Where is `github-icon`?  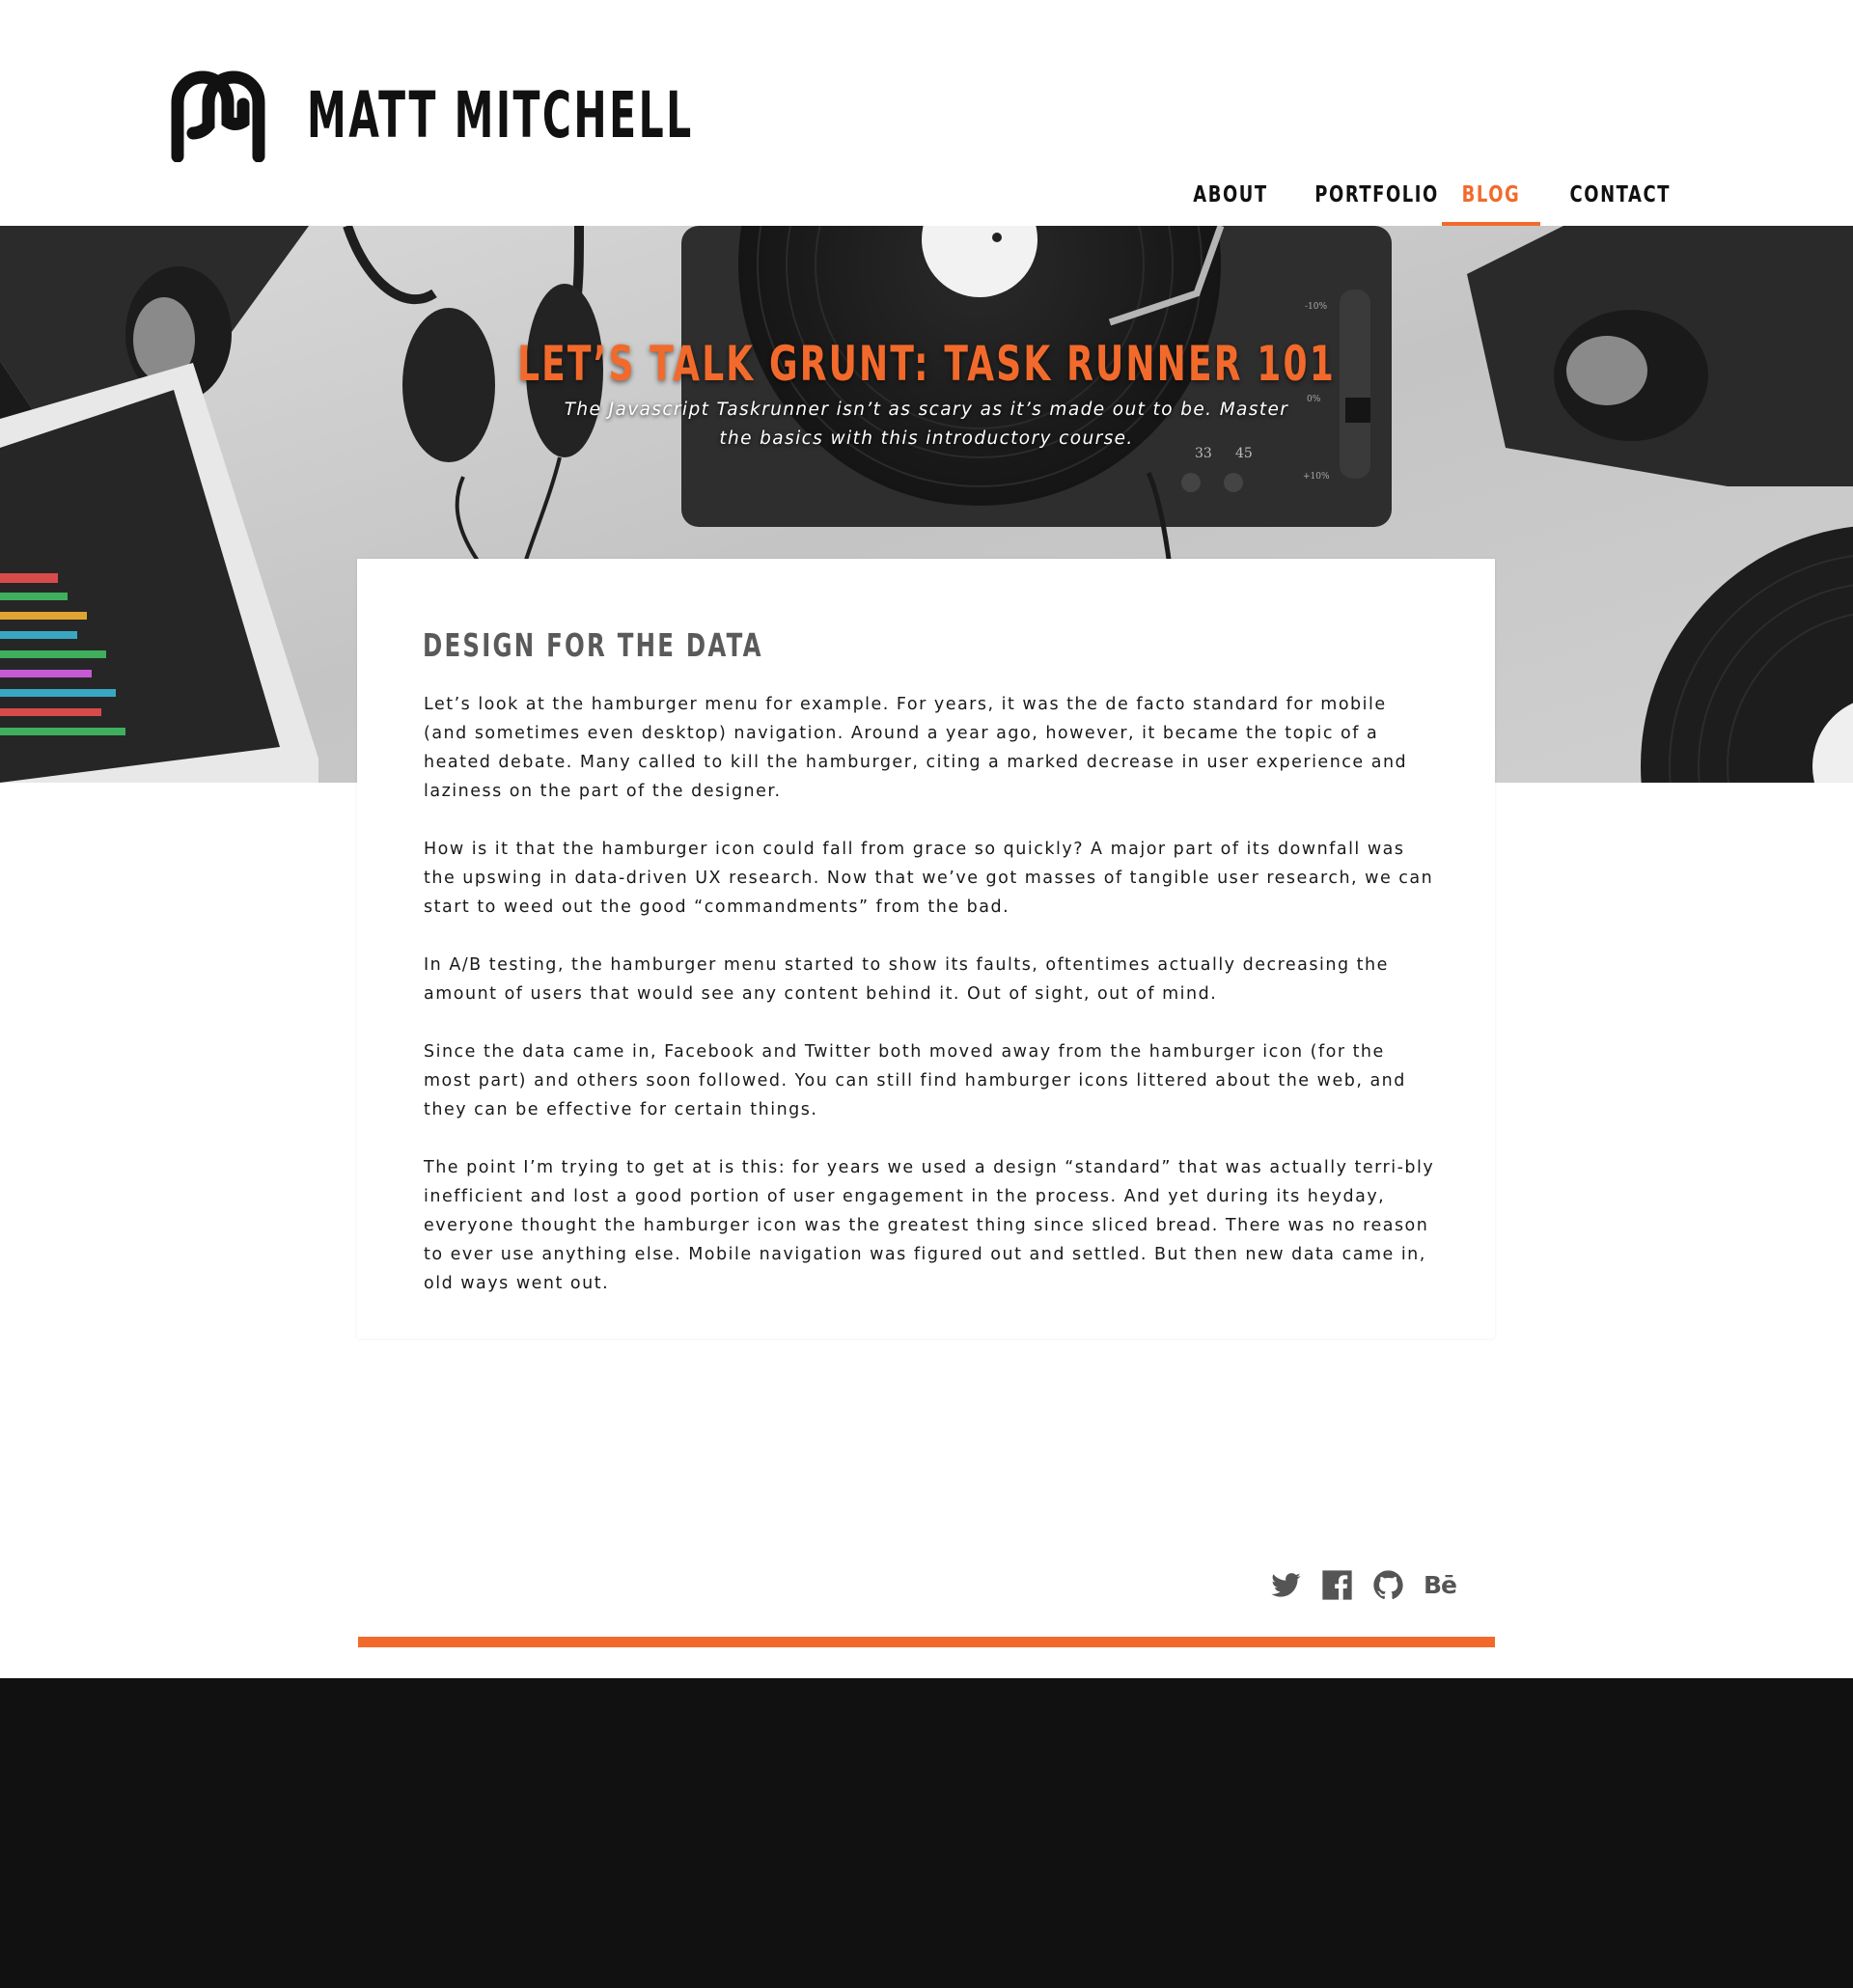 github-icon is located at coordinates (1388, 1585).